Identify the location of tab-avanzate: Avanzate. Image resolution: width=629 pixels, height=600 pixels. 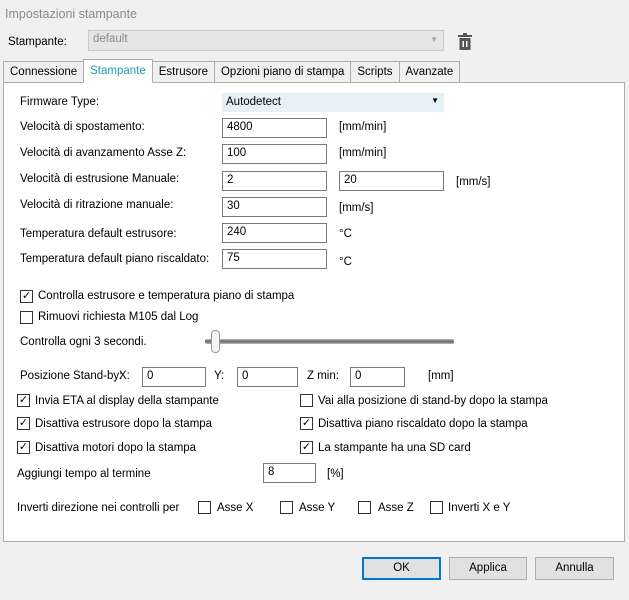
(429, 72).